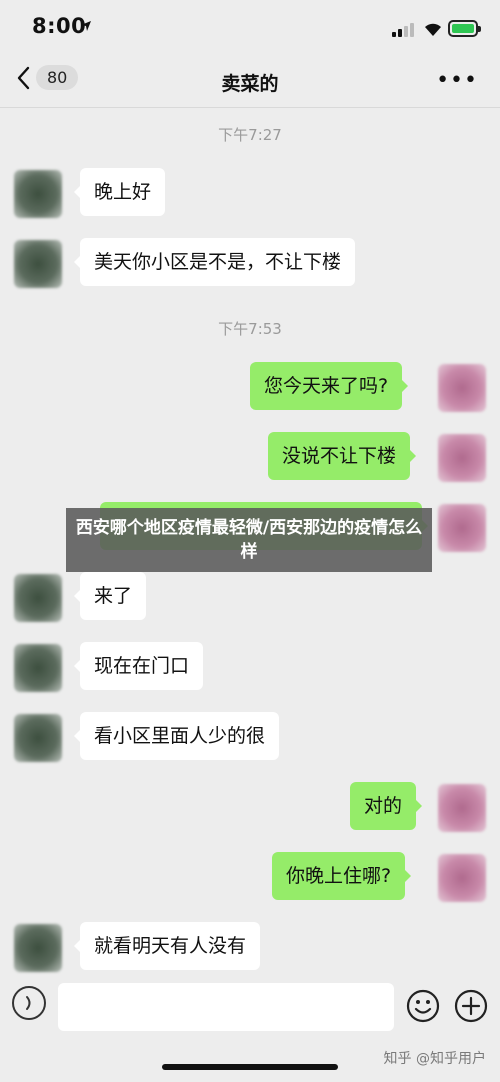 This screenshot has width=500, height=1082. I want to click on voice-input-button, so click(29, 1003).